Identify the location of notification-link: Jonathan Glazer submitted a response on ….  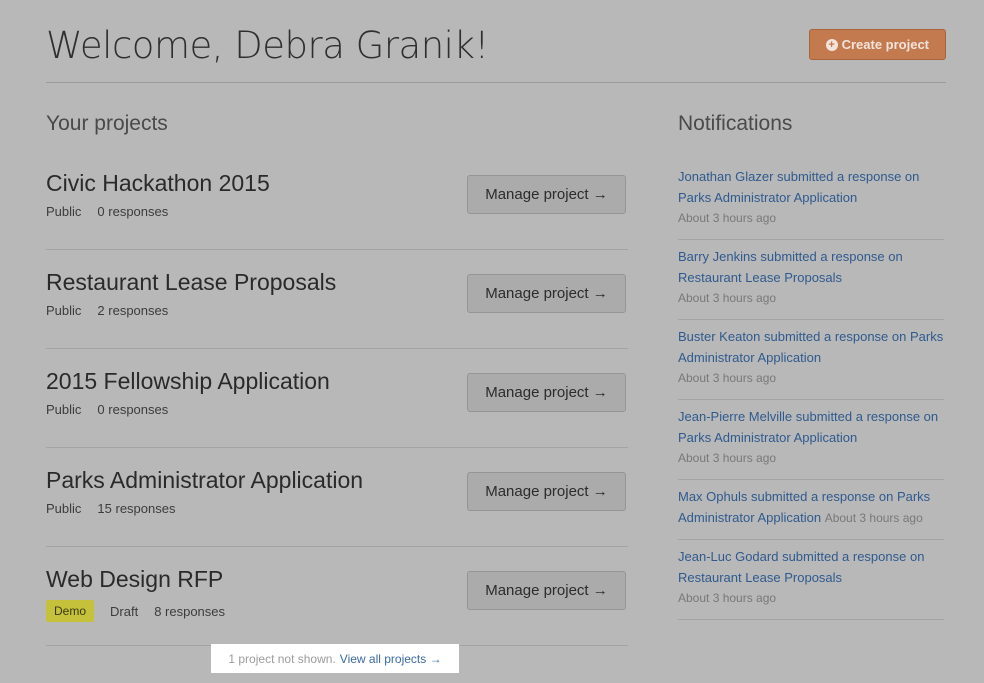
(798, 187).